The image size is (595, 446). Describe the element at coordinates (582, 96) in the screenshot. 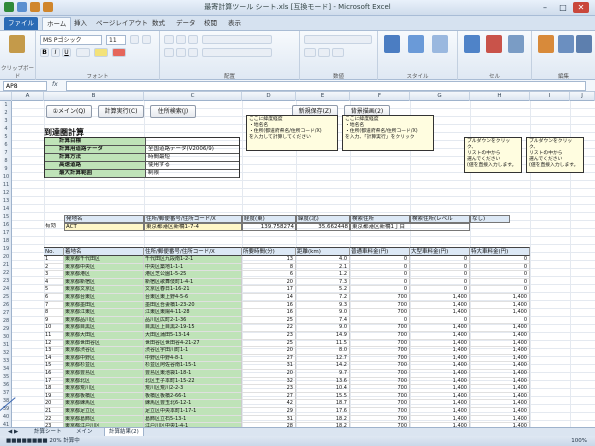

I see `column-header: J` at that location.